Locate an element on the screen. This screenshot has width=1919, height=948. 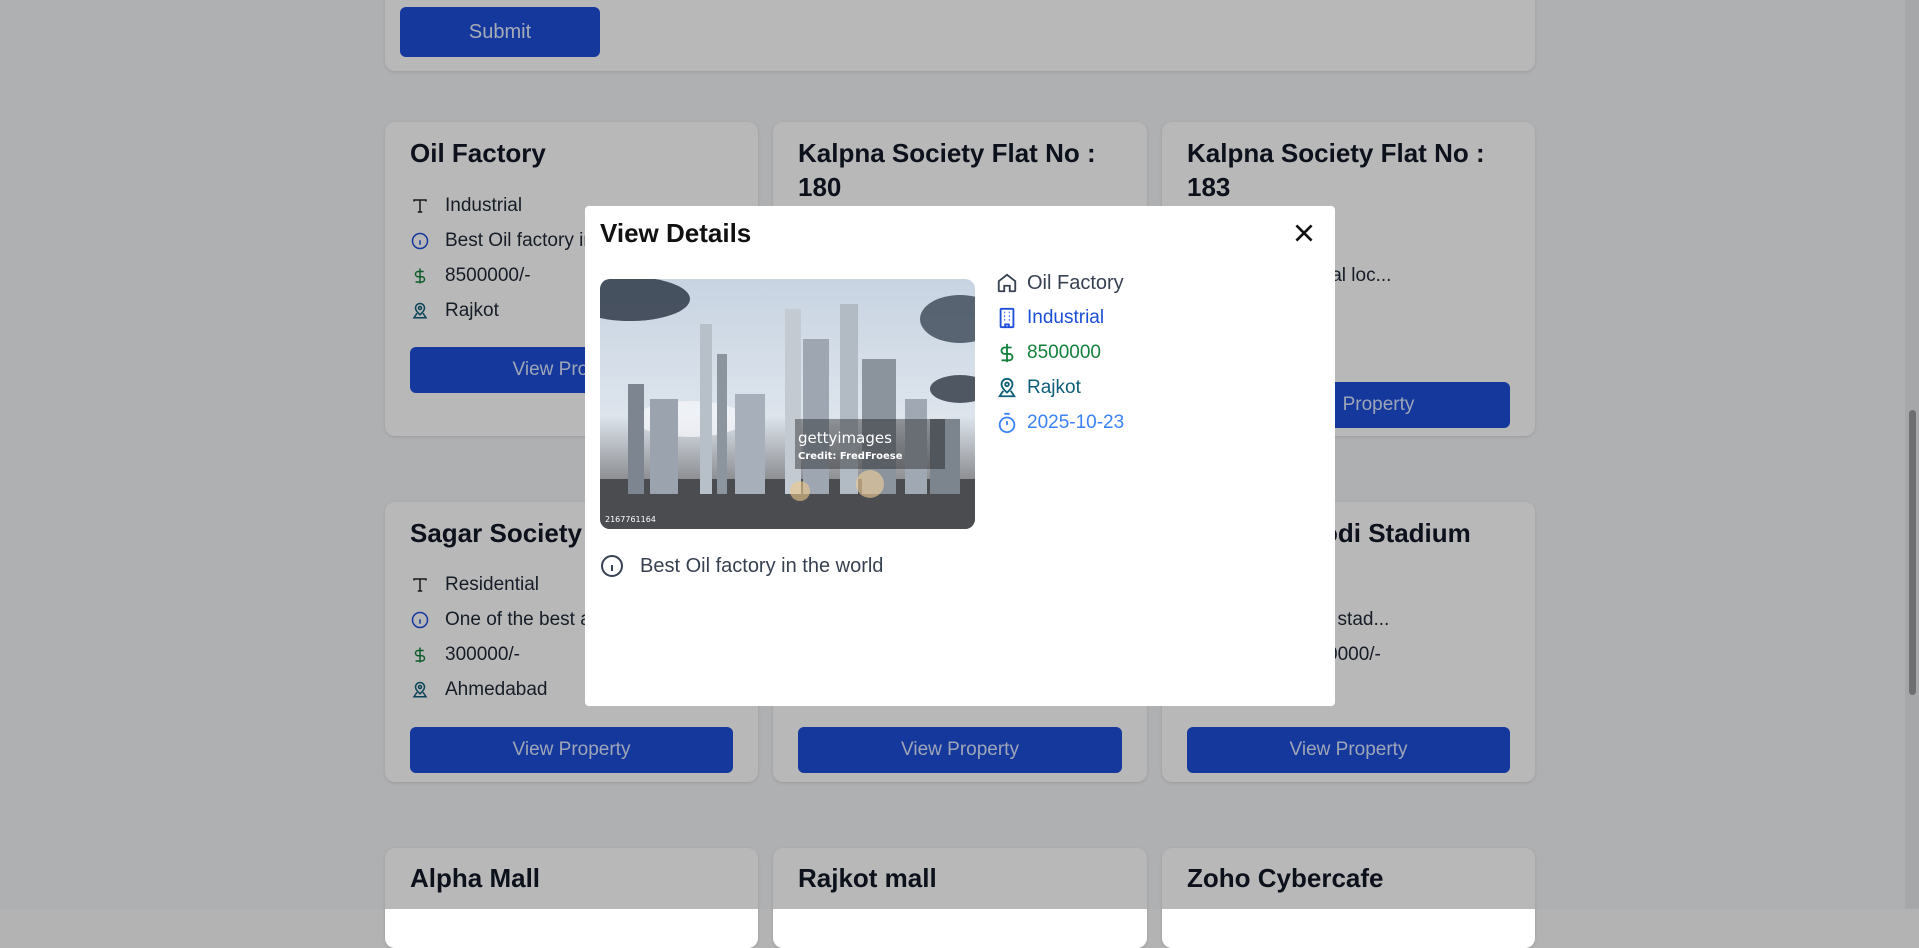
home-icon is located at coordinates (1007, 283).